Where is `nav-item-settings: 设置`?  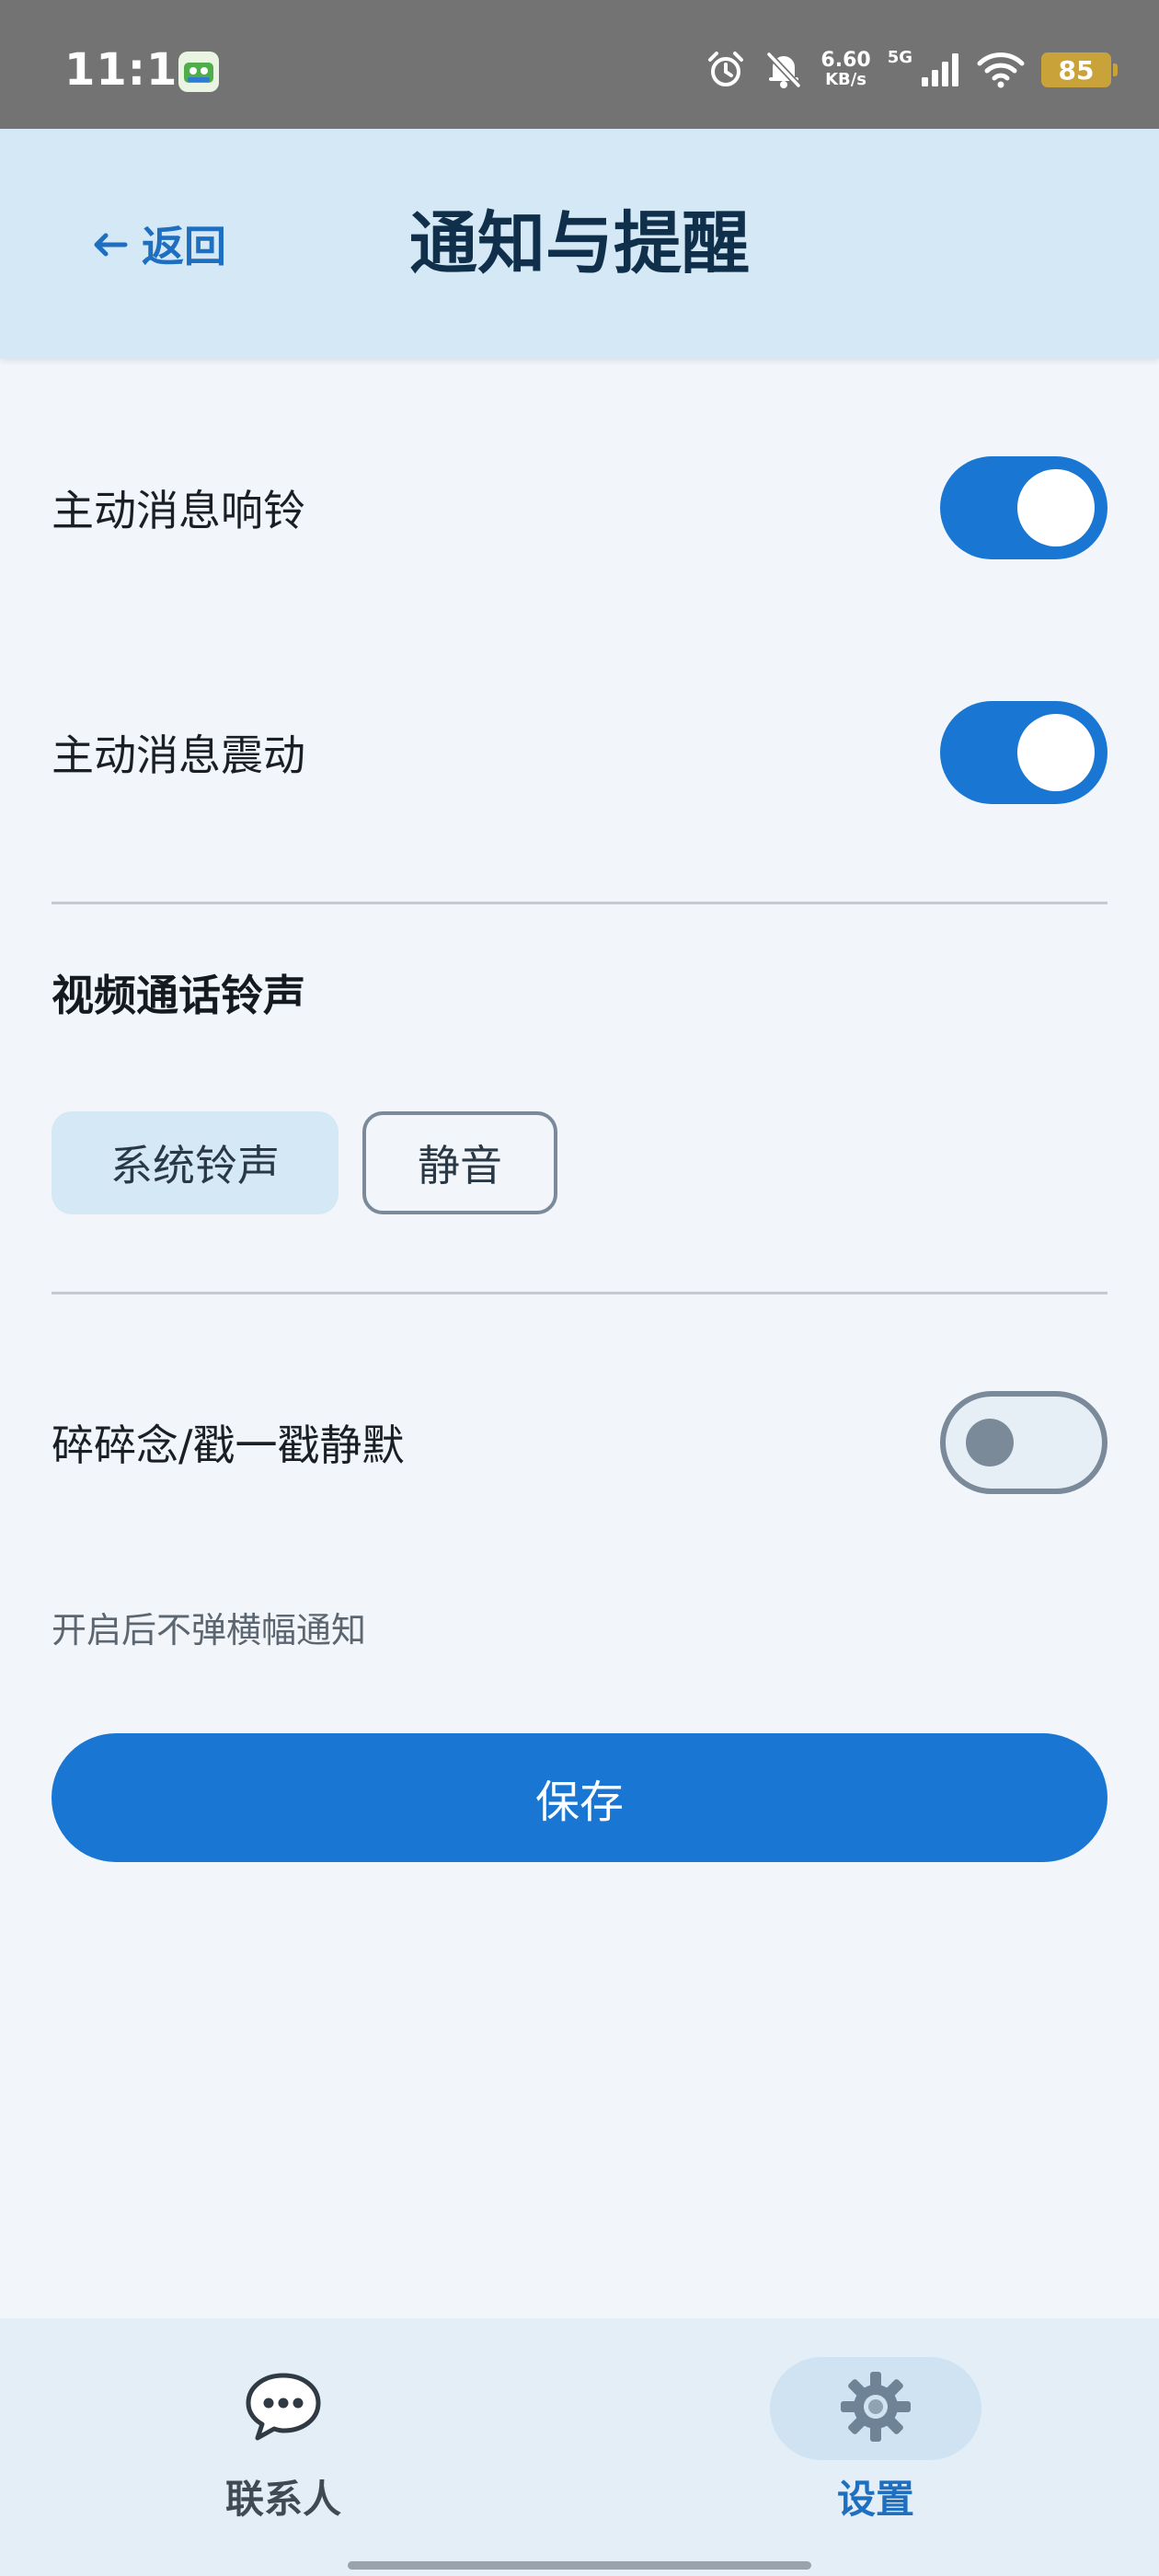 nav-item-settings: 设置 is located at coordinates (875, 2449).